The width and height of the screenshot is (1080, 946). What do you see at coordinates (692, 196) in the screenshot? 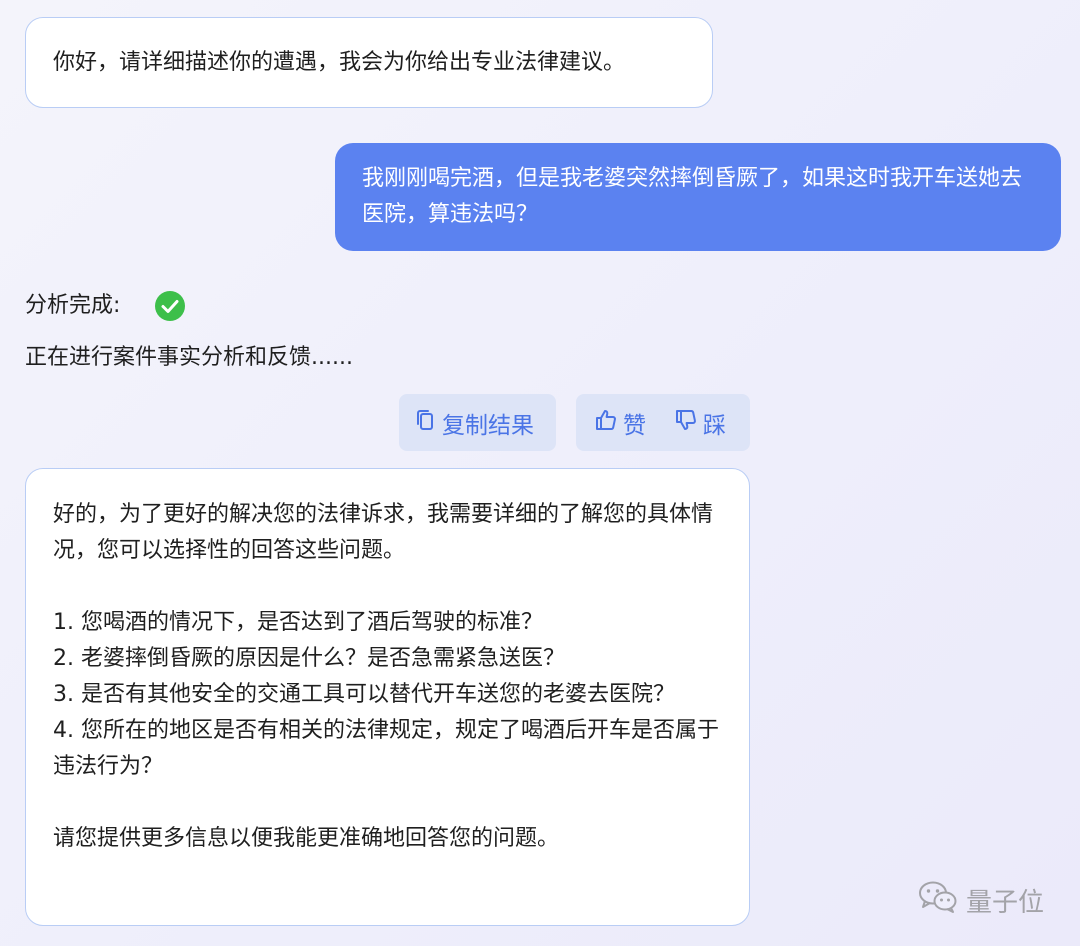
I see `user-message-text: 我刚刚喝完酒，但是我老婆突然摔倒昏厥了，如果这时我开车送她去医院，算违法吗？` at bounding box center [692, 196].